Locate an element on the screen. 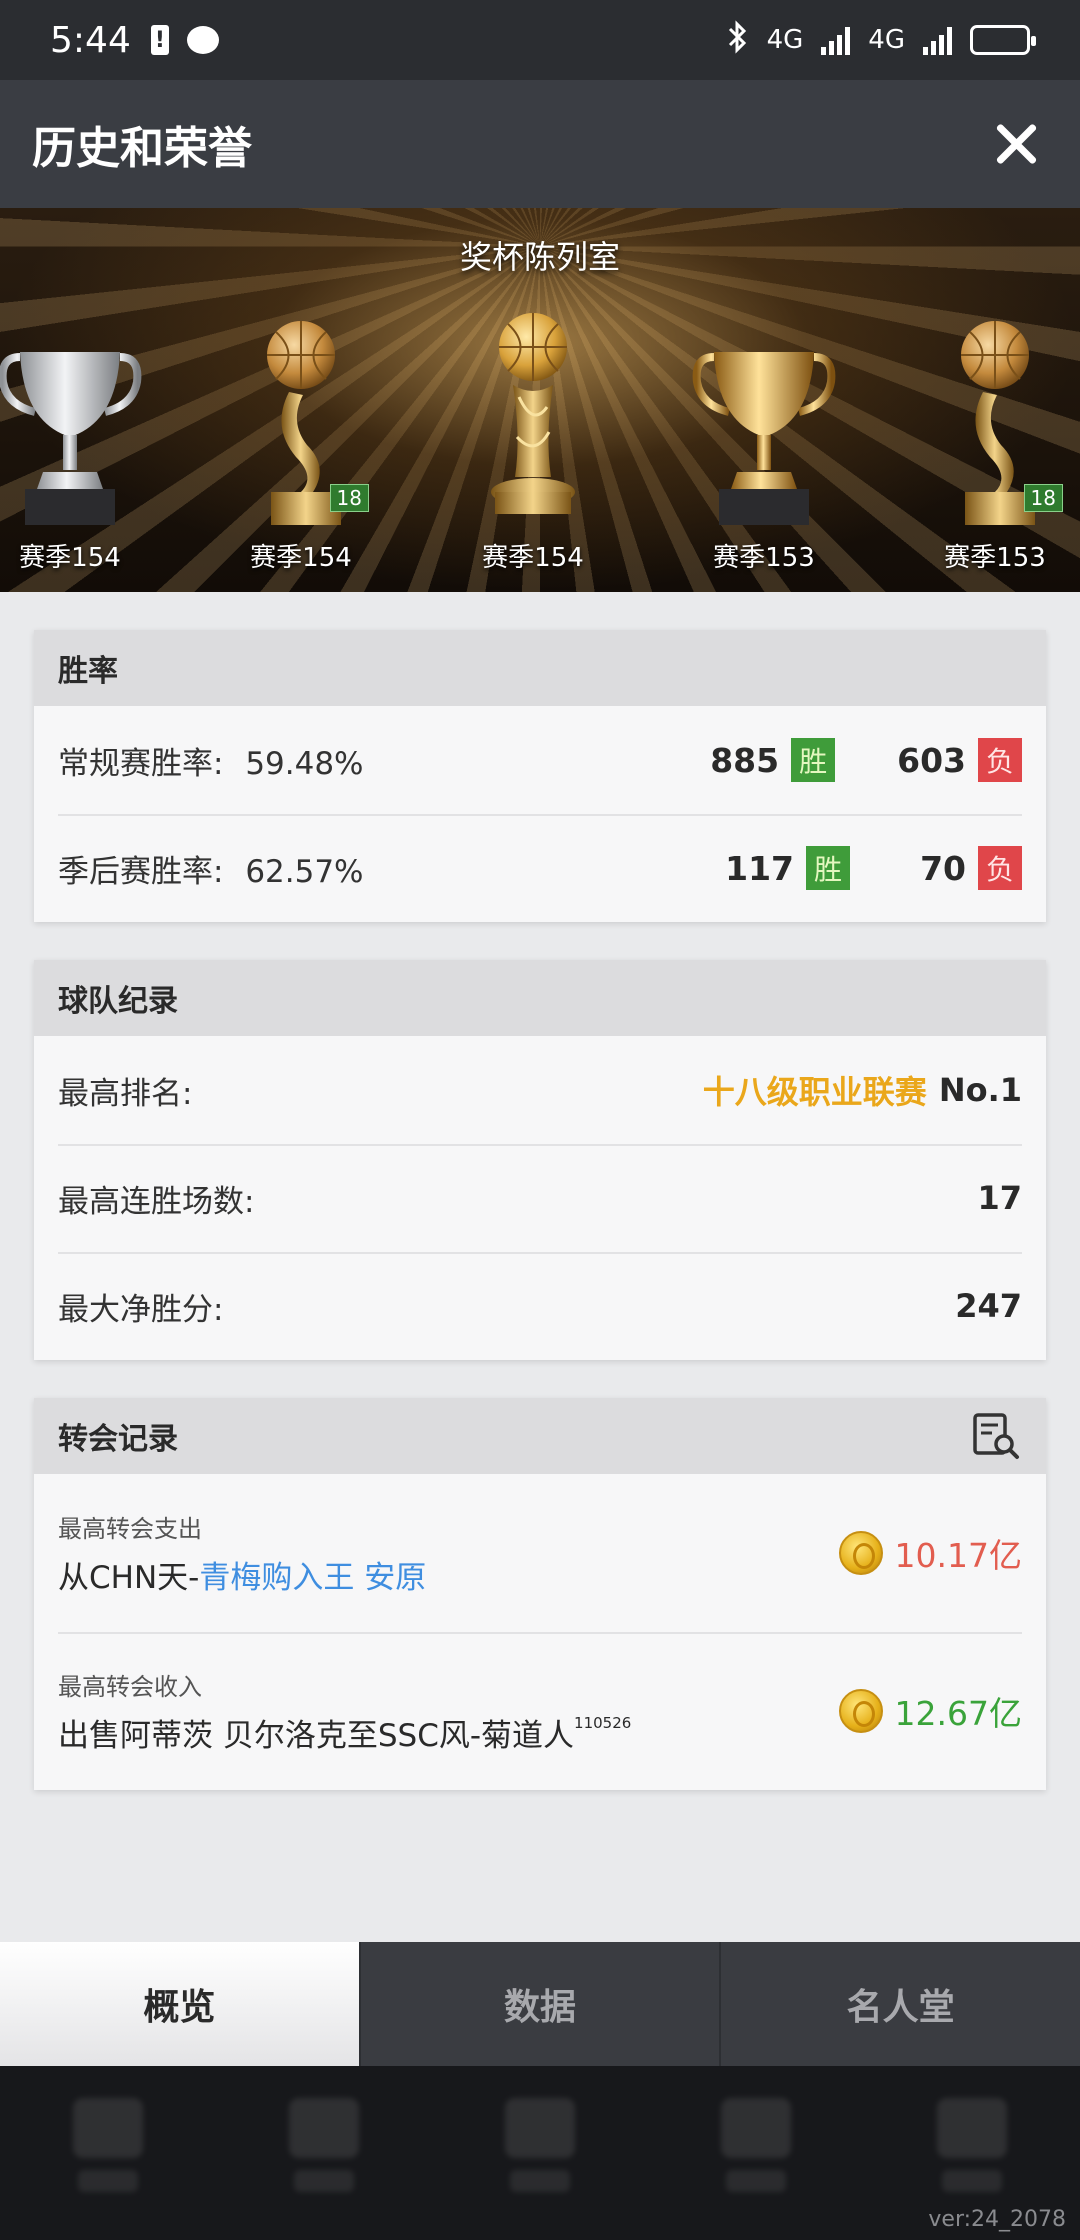 The image size is (1080, 2240). highest-income-row: 最高转会收入 出售阿蒂茨 贝尔洛克至SSC风-菊道人110526 12.67亿 is located at coordinates (540, 1711).